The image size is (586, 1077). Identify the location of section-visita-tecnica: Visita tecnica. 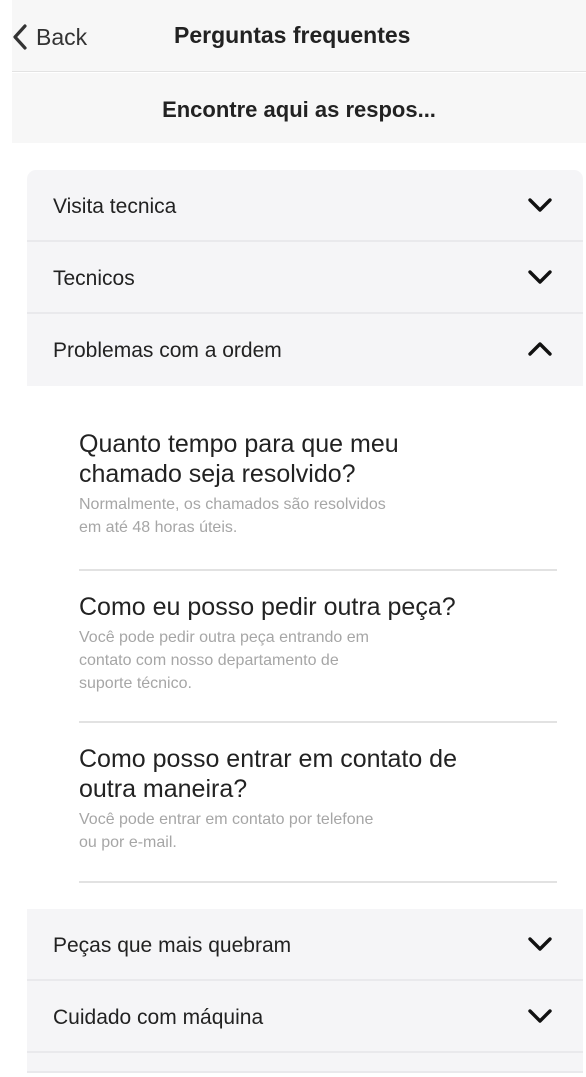
(305, 206).